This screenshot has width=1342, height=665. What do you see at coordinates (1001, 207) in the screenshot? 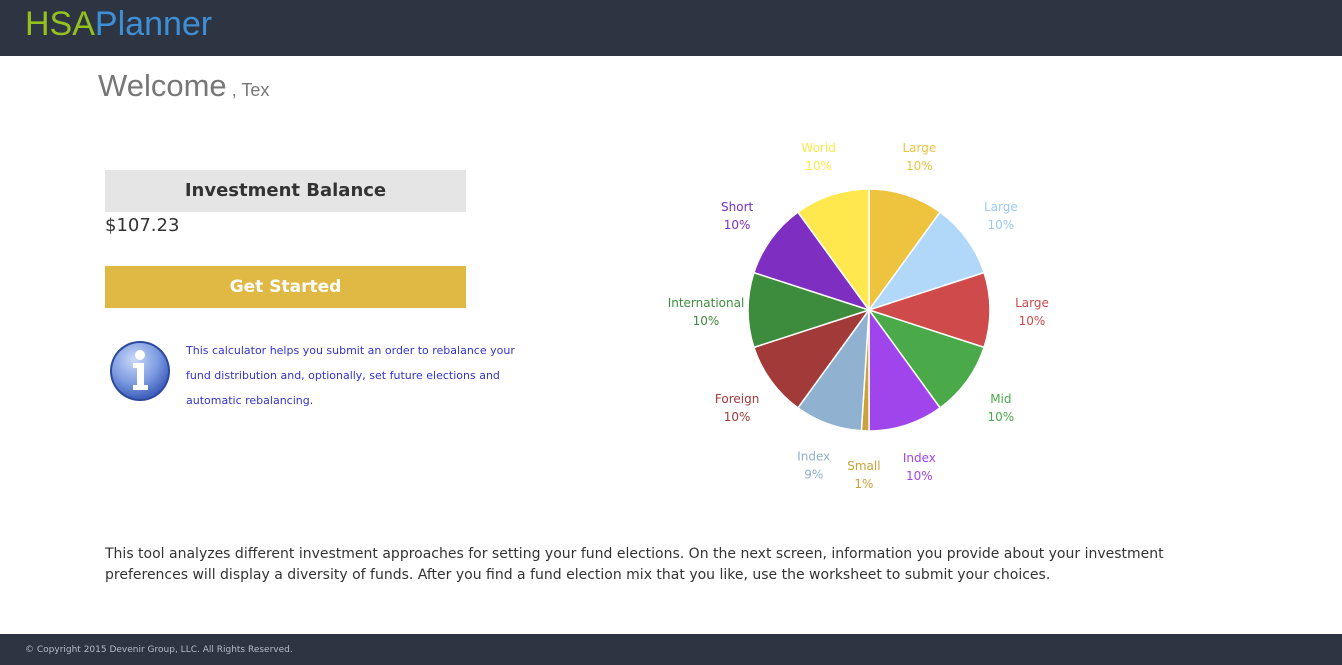
I see `pie-label-1: Large` at bounding box center [1001, 207].